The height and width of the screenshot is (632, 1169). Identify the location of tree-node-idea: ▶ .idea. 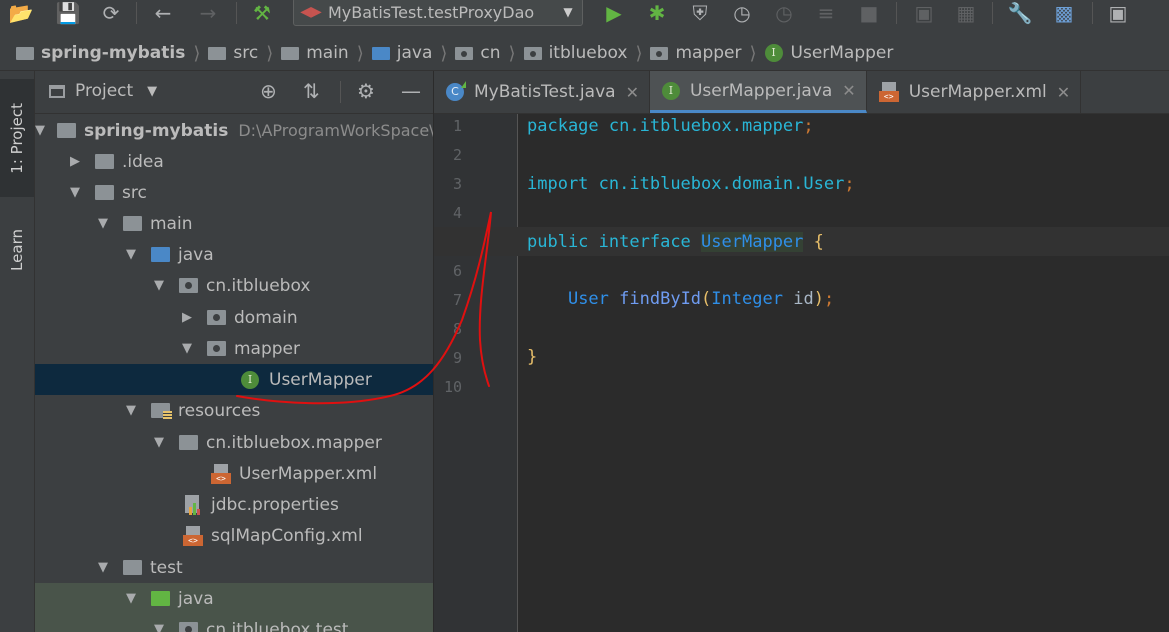
(234, 161).